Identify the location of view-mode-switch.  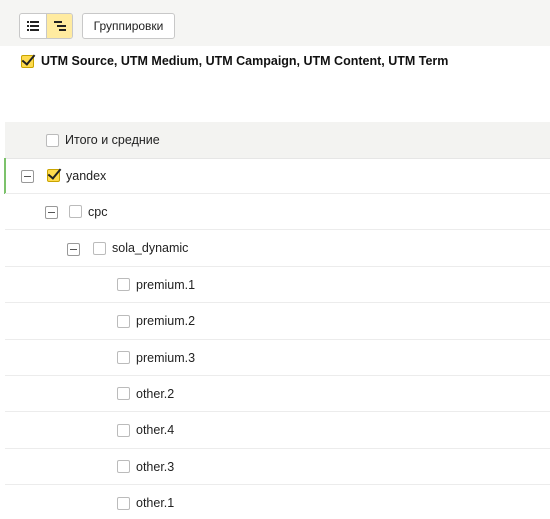
(46, 26).